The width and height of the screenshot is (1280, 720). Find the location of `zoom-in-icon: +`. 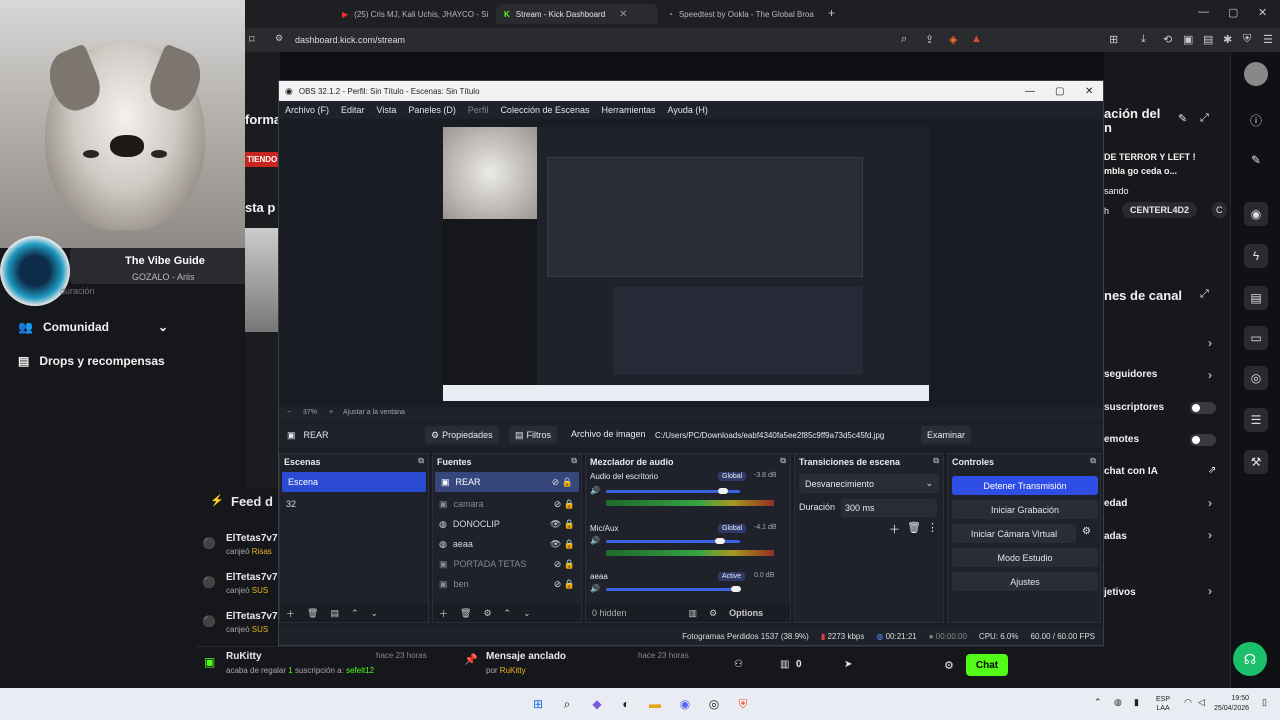

zoom-in-icon: + is located at coordinates (331, 412).